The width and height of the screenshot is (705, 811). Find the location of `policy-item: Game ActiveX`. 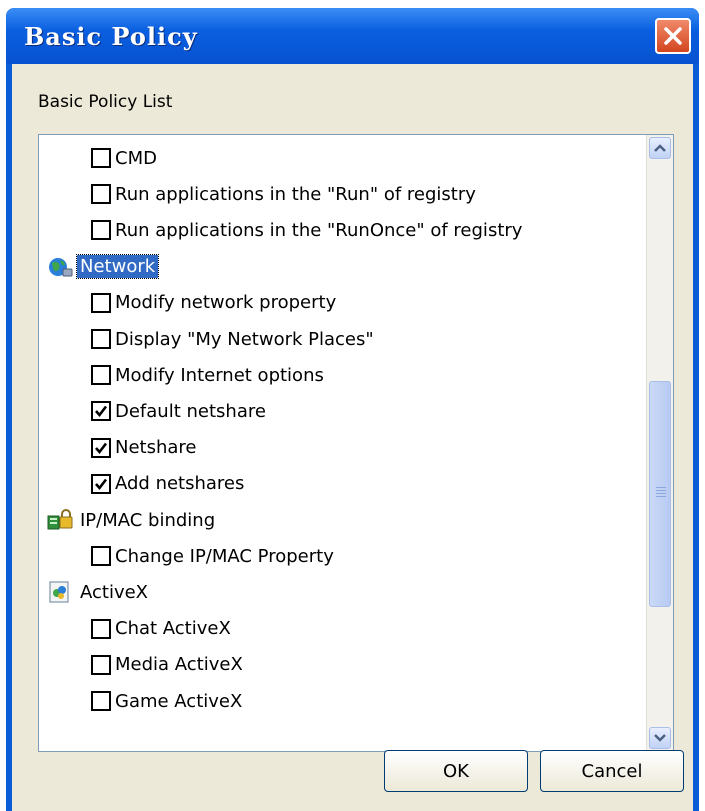

policy-item: Game ActiveX is located at coordinates (166, 701).